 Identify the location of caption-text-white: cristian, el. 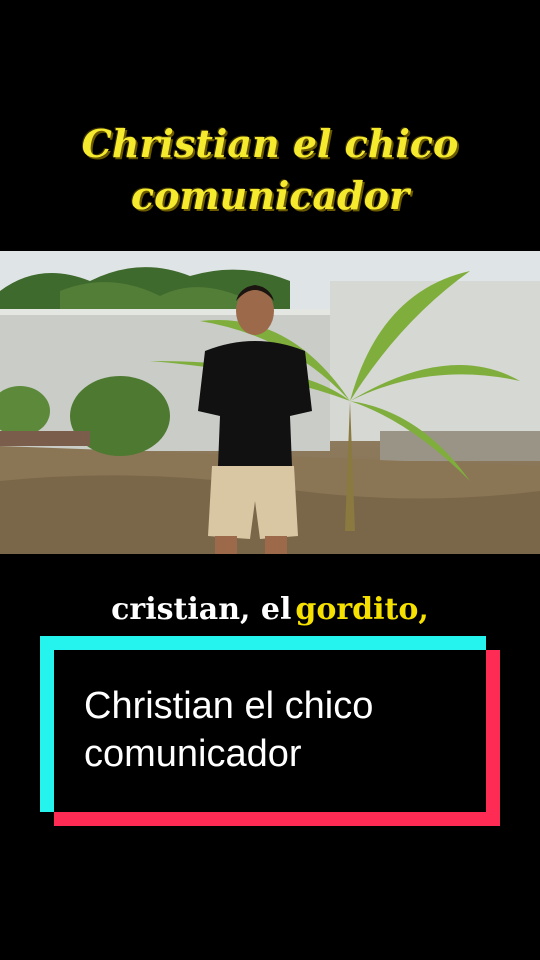
(201, 609).